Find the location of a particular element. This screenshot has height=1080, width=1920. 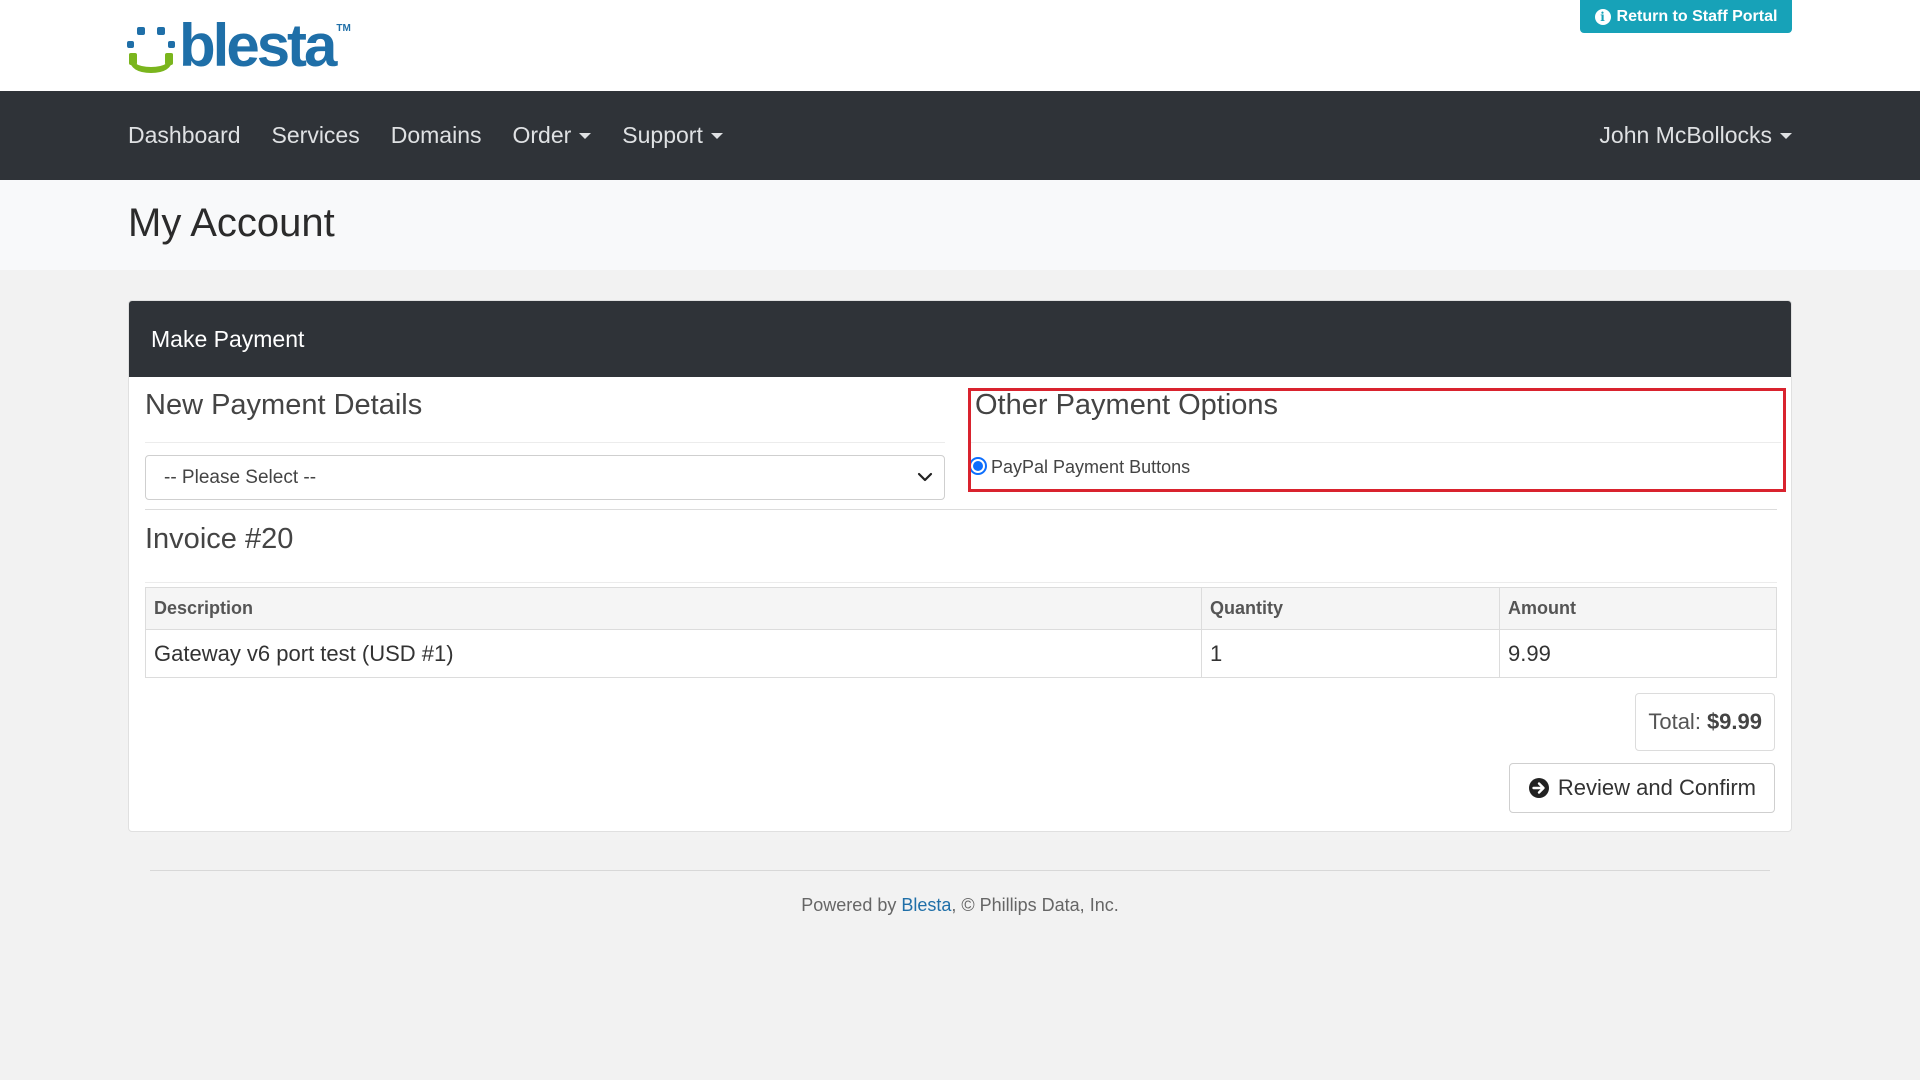

column-header-amount: Amount is located at coordinates (1638, 608).